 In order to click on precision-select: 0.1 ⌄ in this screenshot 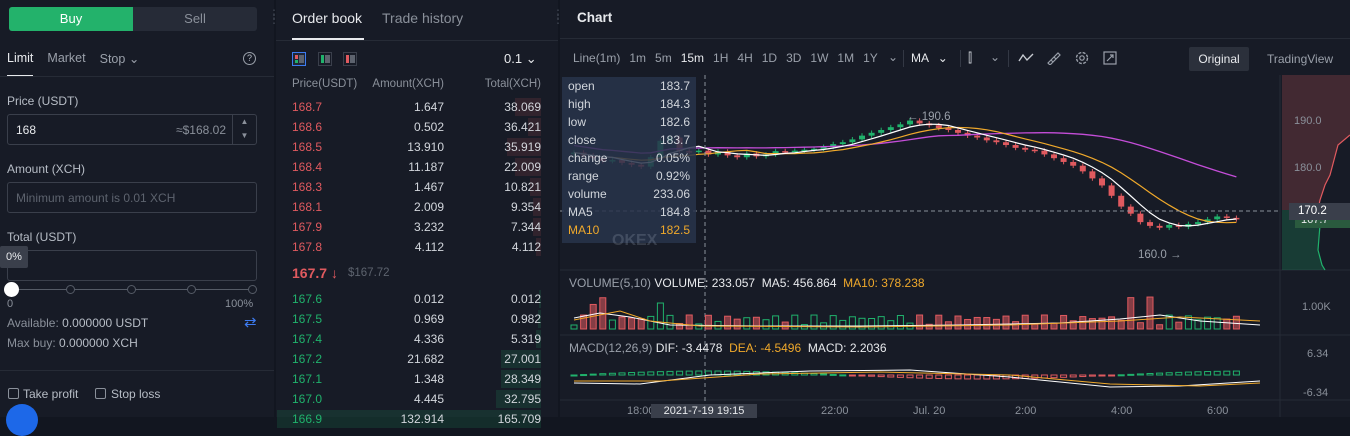, I will do `click(520, 59)`.